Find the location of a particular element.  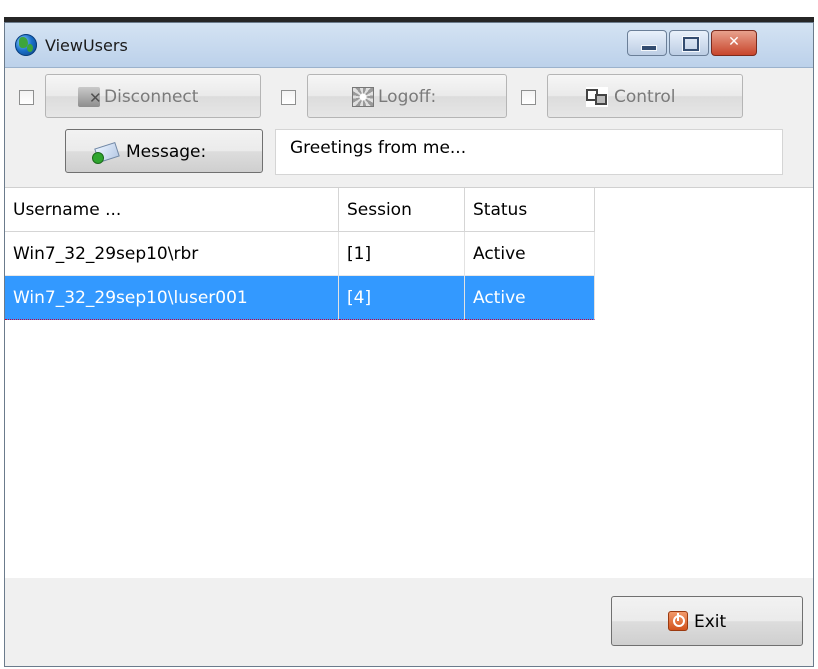

message-input is located at coordinates (529, 152).